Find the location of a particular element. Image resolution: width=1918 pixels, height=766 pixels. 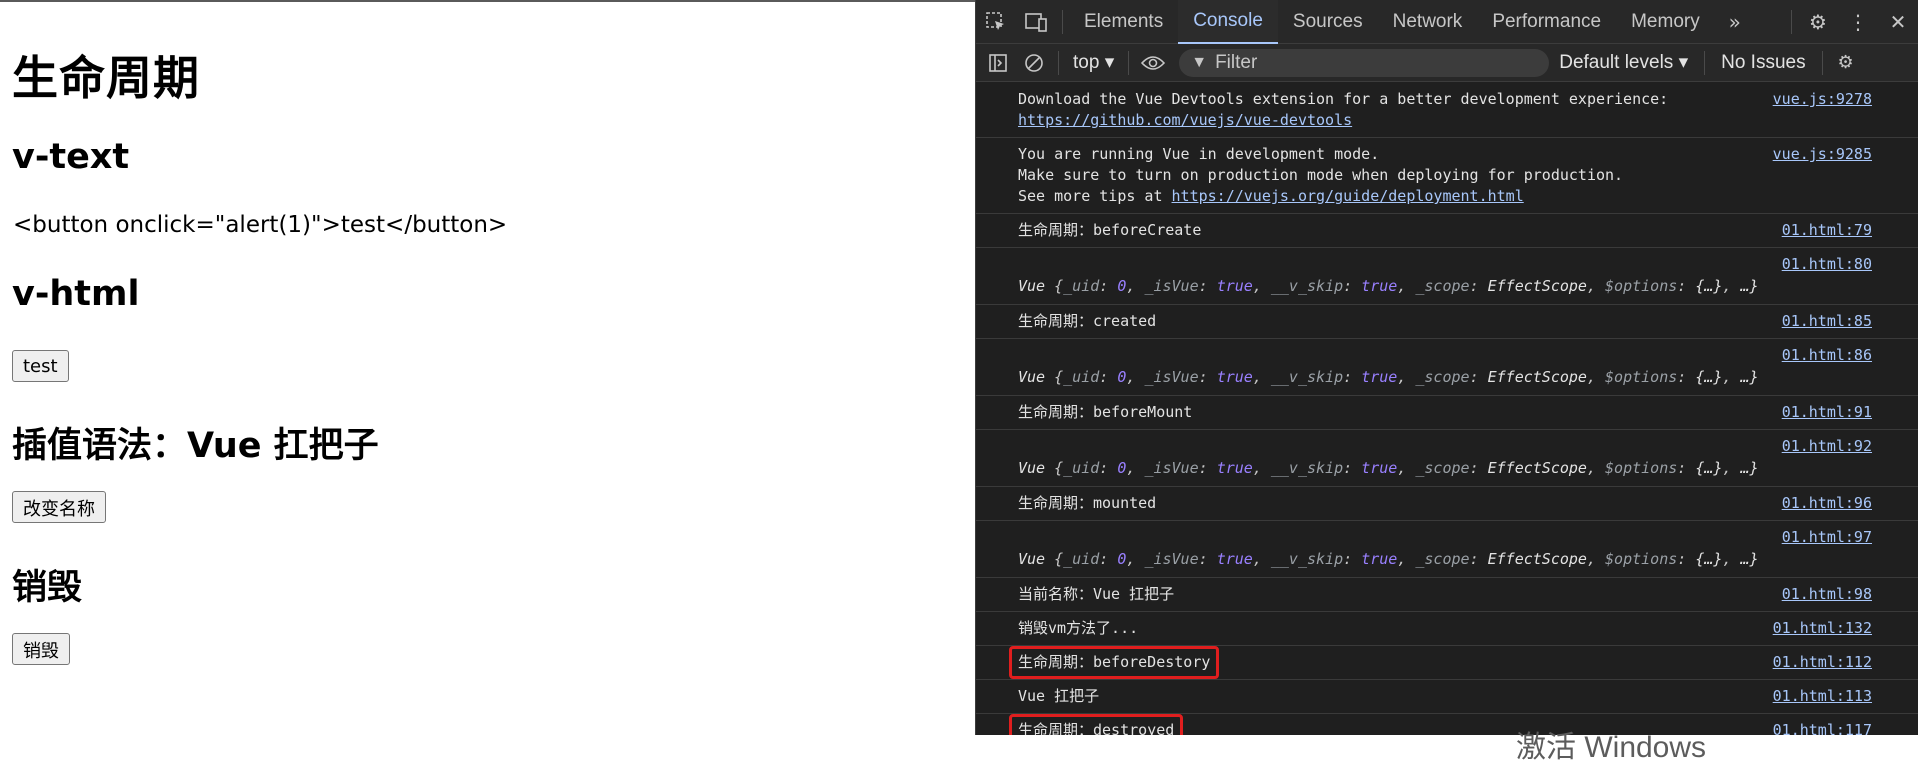

source-link: 01.html:92 is located at coordinates (1827, 446).